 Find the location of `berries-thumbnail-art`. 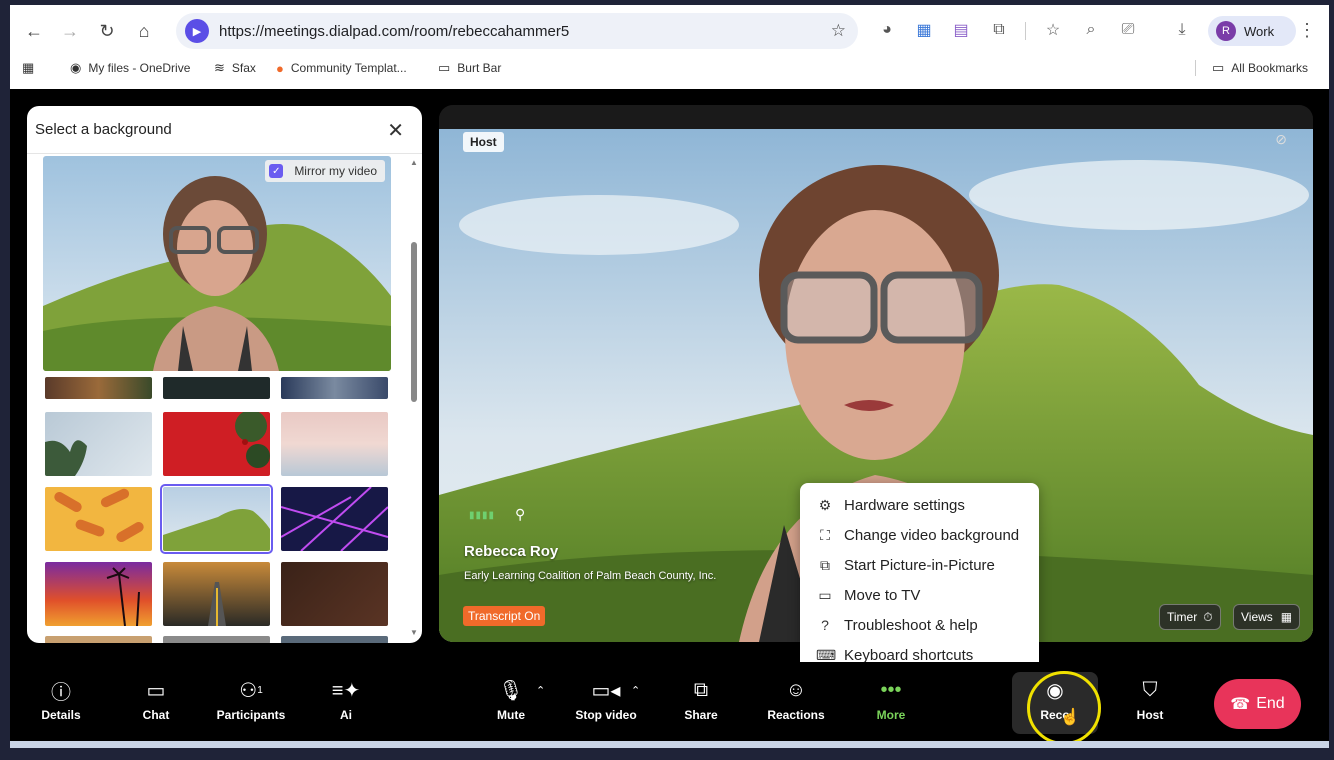

berries-thumbnail-art is located at coordinates (252, 440).